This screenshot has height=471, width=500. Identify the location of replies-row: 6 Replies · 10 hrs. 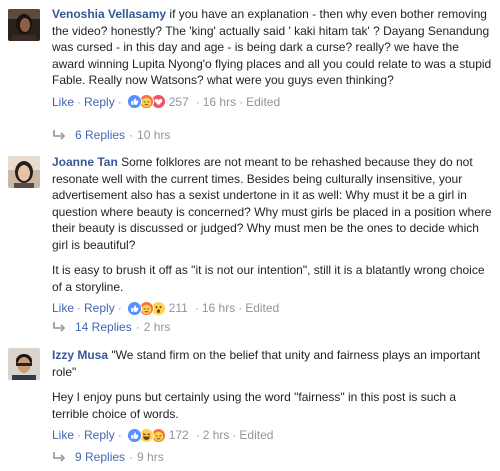
(111, 135).